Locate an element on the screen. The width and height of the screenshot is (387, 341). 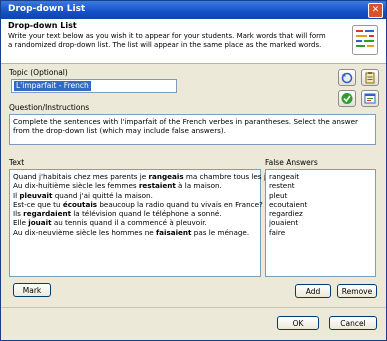
topic-input: L'imparfait - French is located at coordinates (94, 86).